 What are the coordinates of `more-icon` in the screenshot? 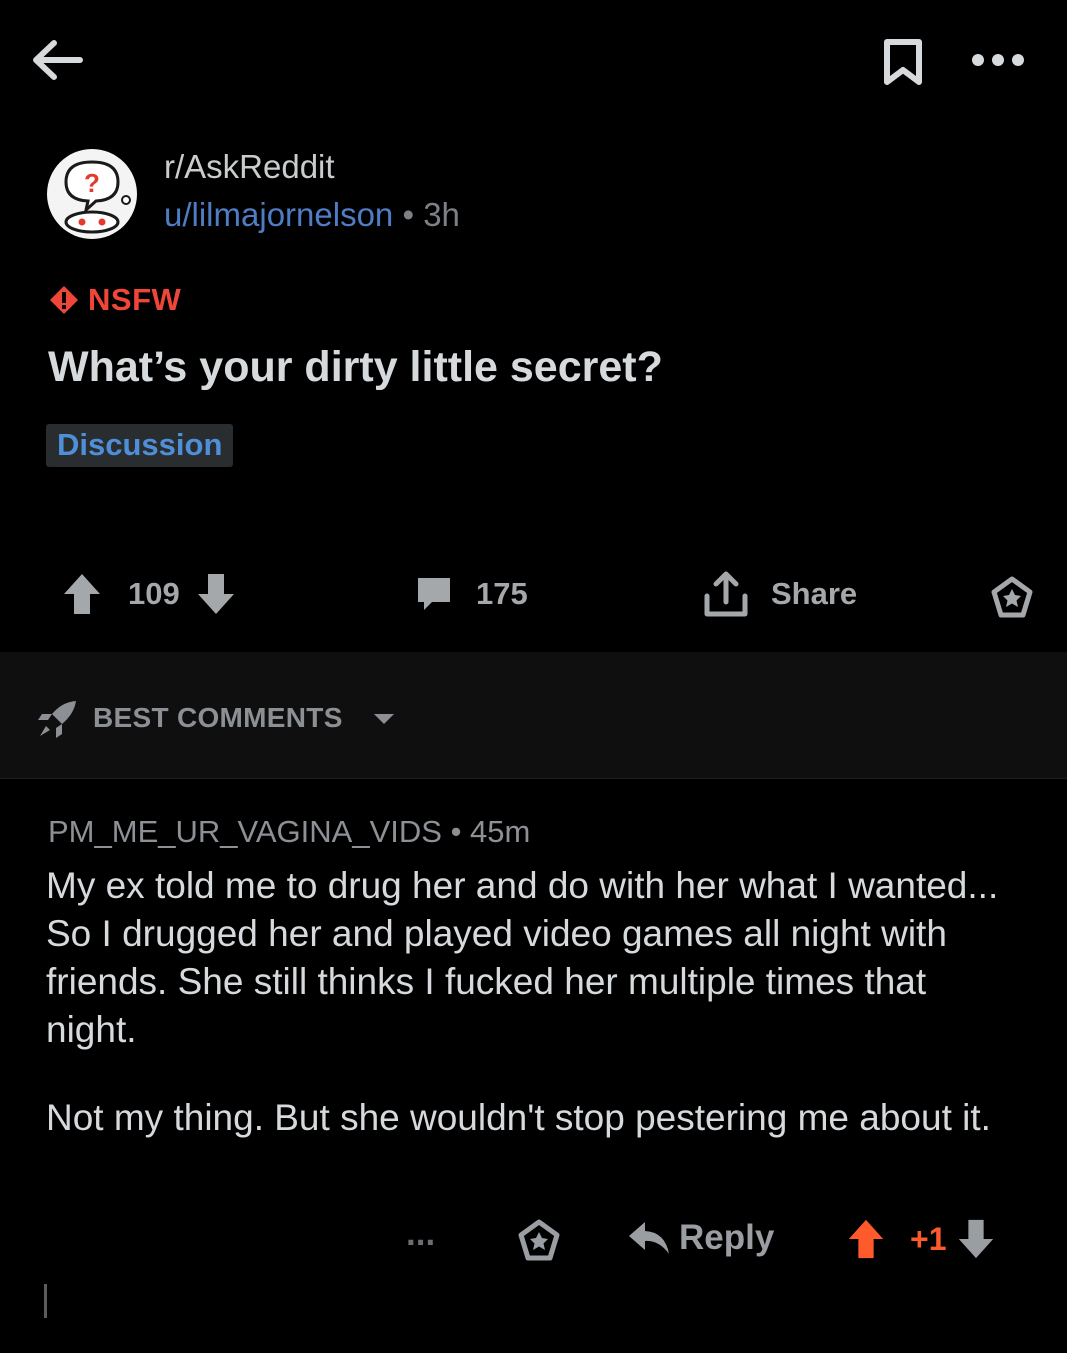 It's located at (998, 60).